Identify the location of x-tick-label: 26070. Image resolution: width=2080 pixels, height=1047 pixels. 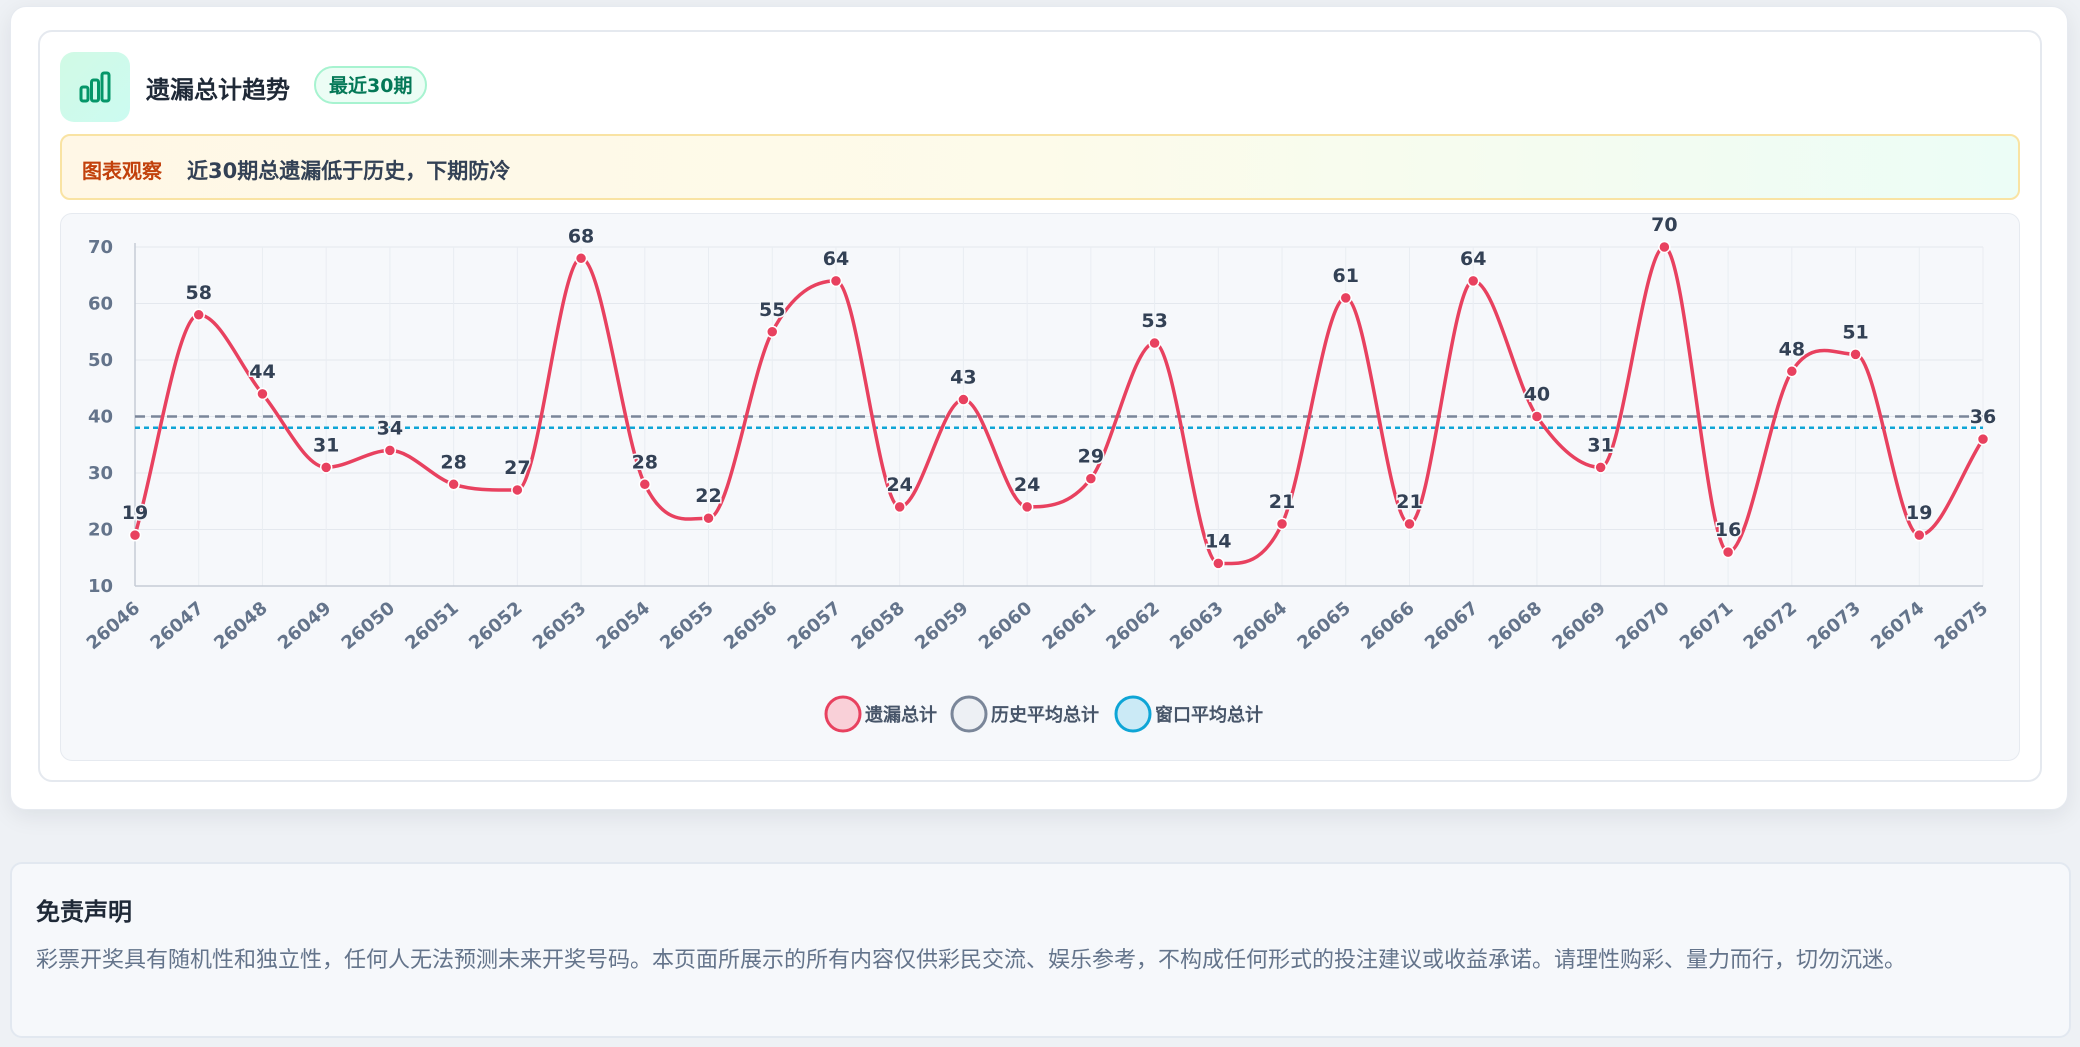
(1642, 626).